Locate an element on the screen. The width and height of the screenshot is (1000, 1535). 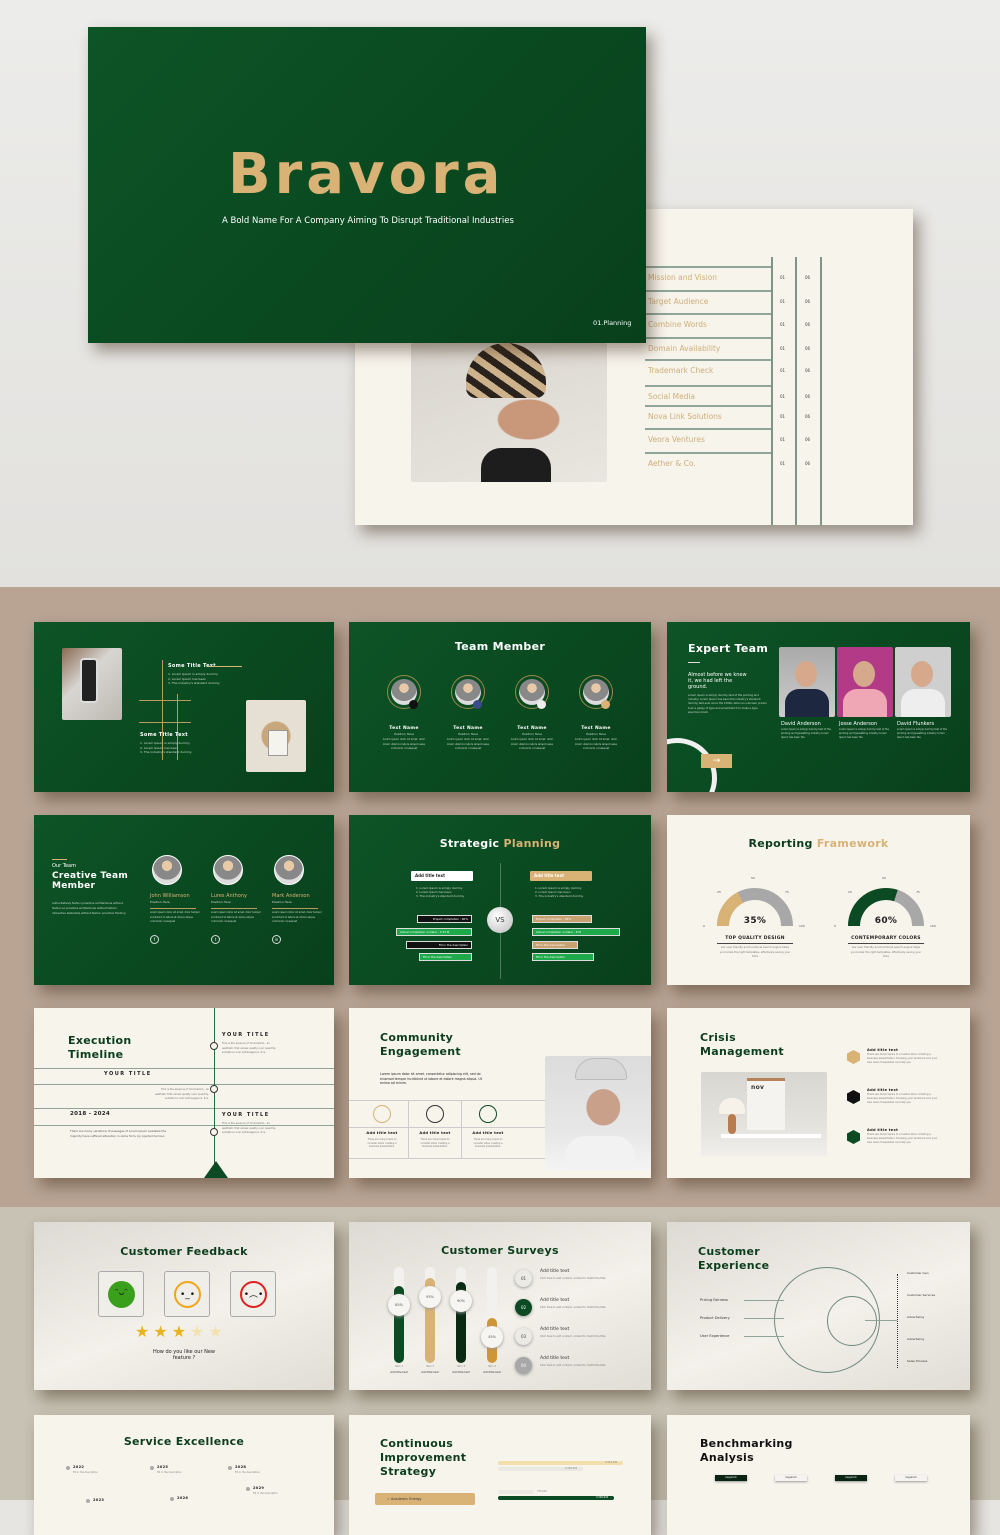
agenda-item: Combine Words is located at coordinates (677, 324).